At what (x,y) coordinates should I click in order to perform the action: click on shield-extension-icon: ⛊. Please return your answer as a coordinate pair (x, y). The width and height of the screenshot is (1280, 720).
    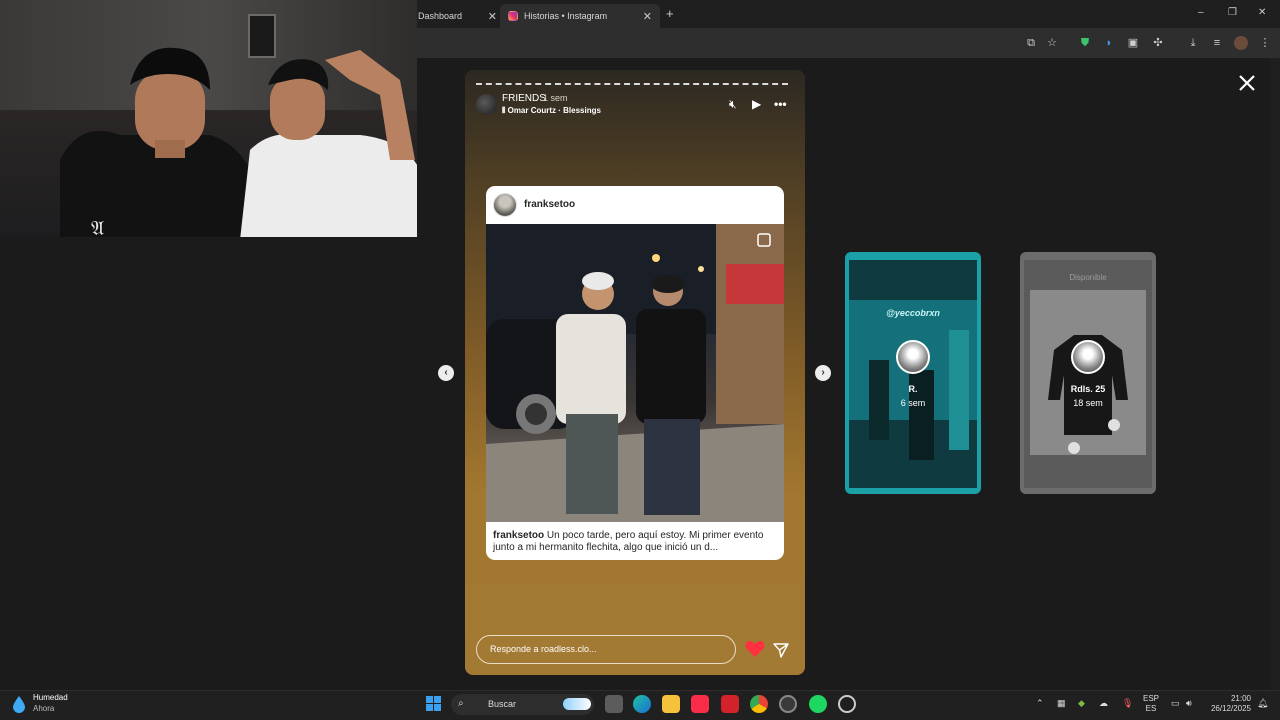
    Looking at the image, I should click on (1085, 43).